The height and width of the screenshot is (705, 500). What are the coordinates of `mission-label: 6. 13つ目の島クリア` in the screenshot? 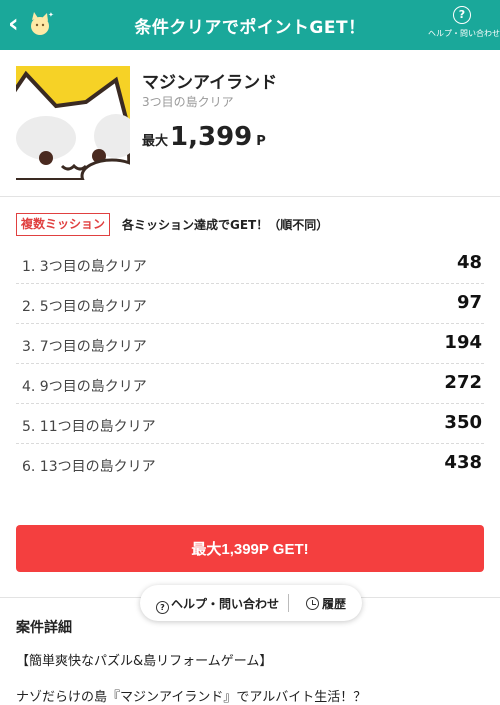 It's located at (89, 467).